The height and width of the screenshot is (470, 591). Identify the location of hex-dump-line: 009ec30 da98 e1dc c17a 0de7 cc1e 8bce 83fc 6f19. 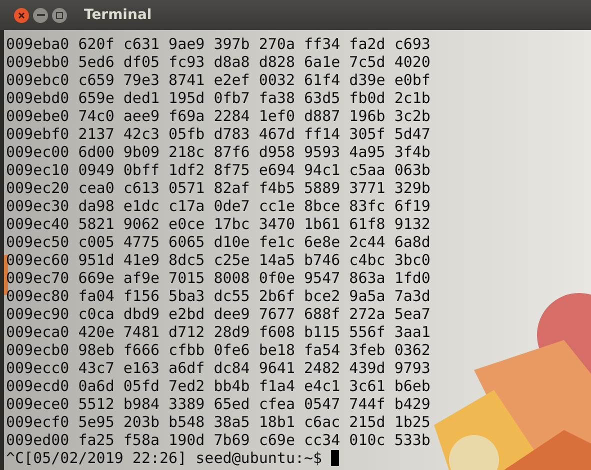
(219, 206).